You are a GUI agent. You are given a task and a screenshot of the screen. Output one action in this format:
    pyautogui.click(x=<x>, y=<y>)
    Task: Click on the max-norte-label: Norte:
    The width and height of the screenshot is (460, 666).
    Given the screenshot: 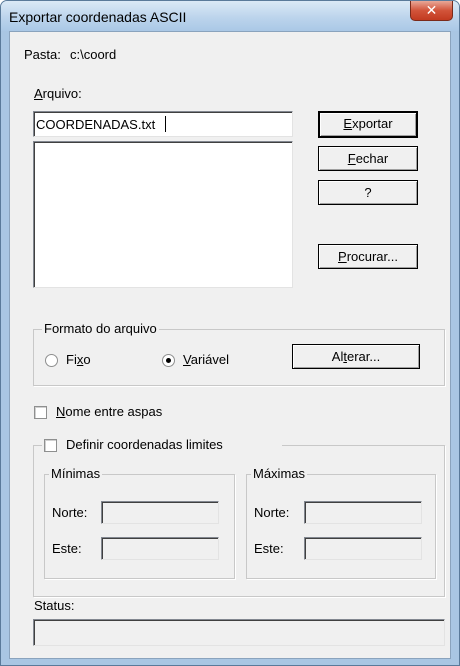 What is the action you would take?
    pyautogui.click(x=272, y=512)
    